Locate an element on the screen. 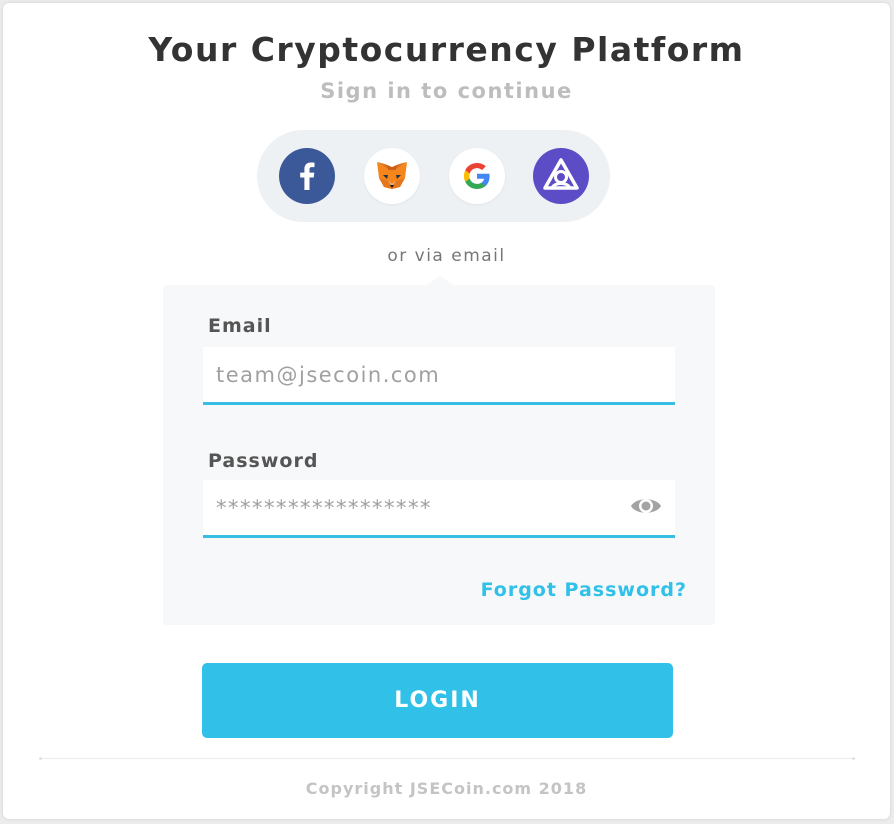  copyright-text: Copyright JSECoin.com 2018 is located at coordinates (446, 788).